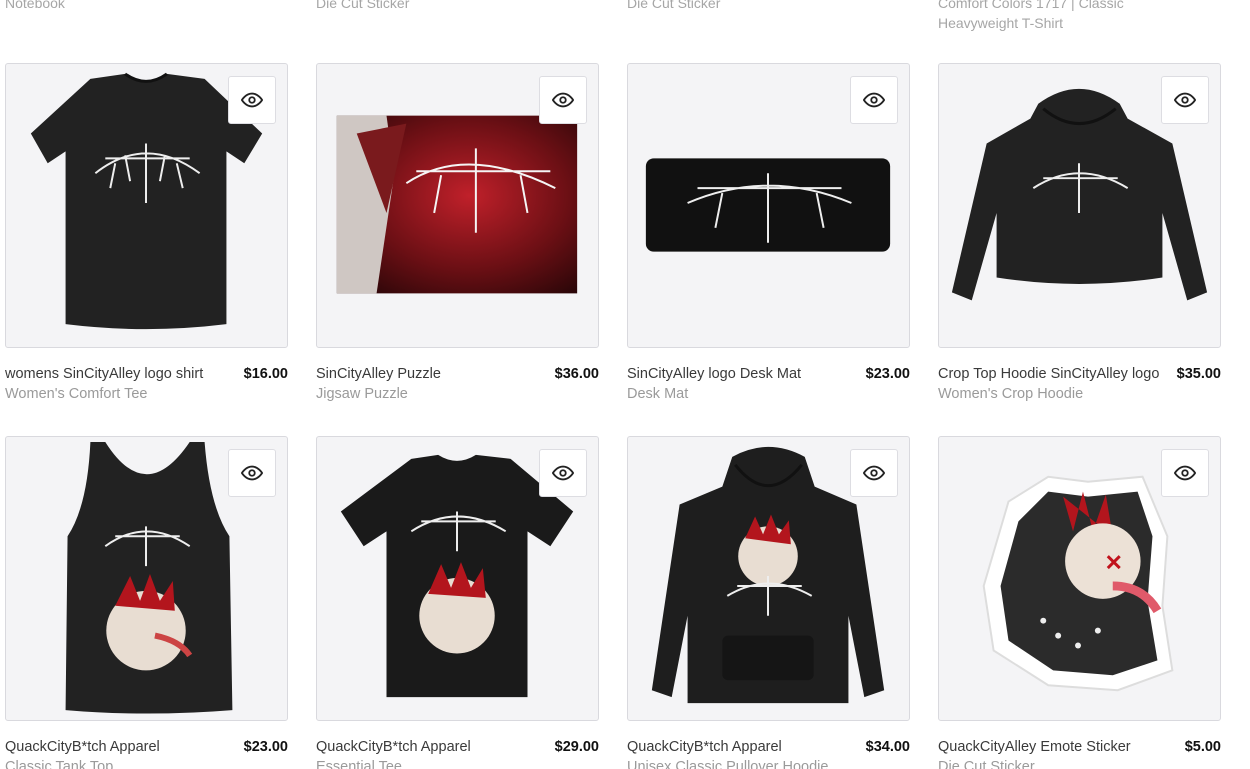 This screenshot has width=1250, height=769. What do you see at coordinates (986, 764) in the screenshot?
I see `product-type: Die Cut Sticker` at bounding box center [986, 764].